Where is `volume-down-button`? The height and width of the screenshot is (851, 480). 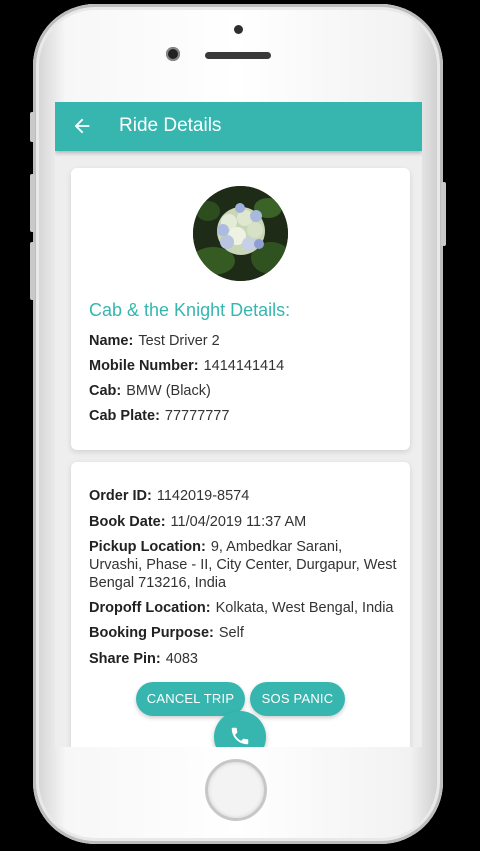 volume-down-button is located at coordinates (32, 271).